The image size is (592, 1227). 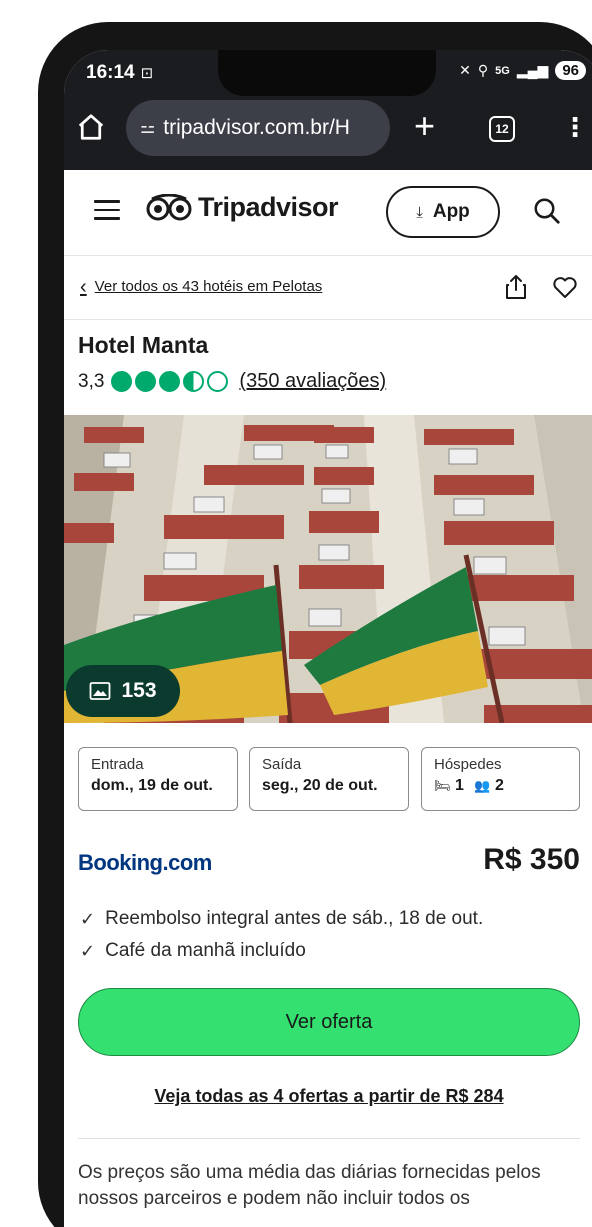 I want to click on people-icon: 👥, so click(x=482, y=785).